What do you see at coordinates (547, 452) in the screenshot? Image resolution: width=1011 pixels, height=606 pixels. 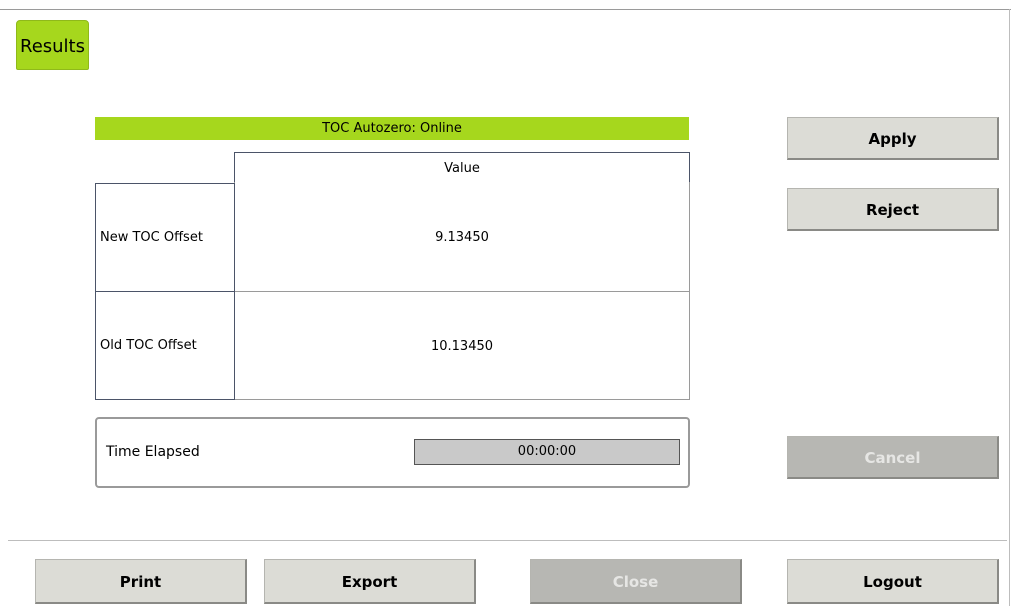 I see `time-elapsed-value: 00:00:00` at bounding box center [547, 452].